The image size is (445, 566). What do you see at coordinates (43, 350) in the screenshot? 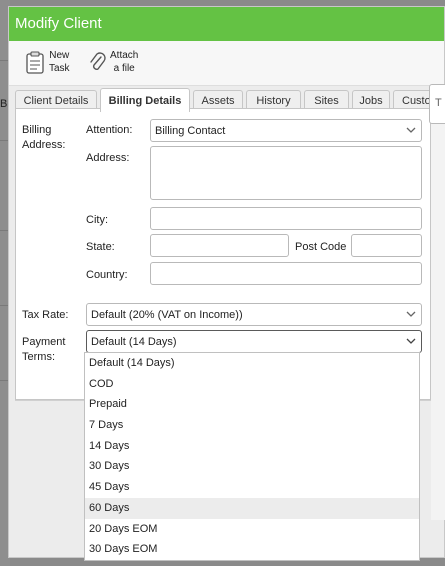
I see `payment-terms-label: Payment Terms:` at bounding box center [43, 350].